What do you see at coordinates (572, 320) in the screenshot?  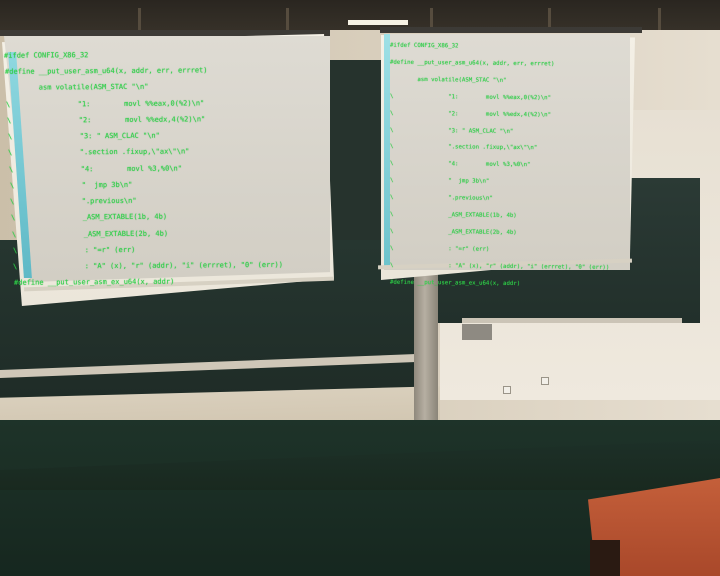 I see `chalk-tray-right` at bounding box center [572, 320].